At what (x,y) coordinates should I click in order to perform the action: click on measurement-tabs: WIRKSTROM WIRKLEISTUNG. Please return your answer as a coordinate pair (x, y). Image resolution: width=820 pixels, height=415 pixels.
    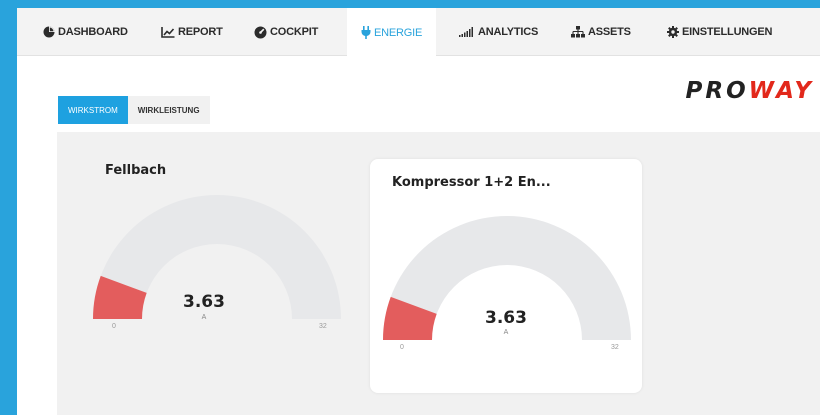
    Looking at the image, I should click on (134, 110).